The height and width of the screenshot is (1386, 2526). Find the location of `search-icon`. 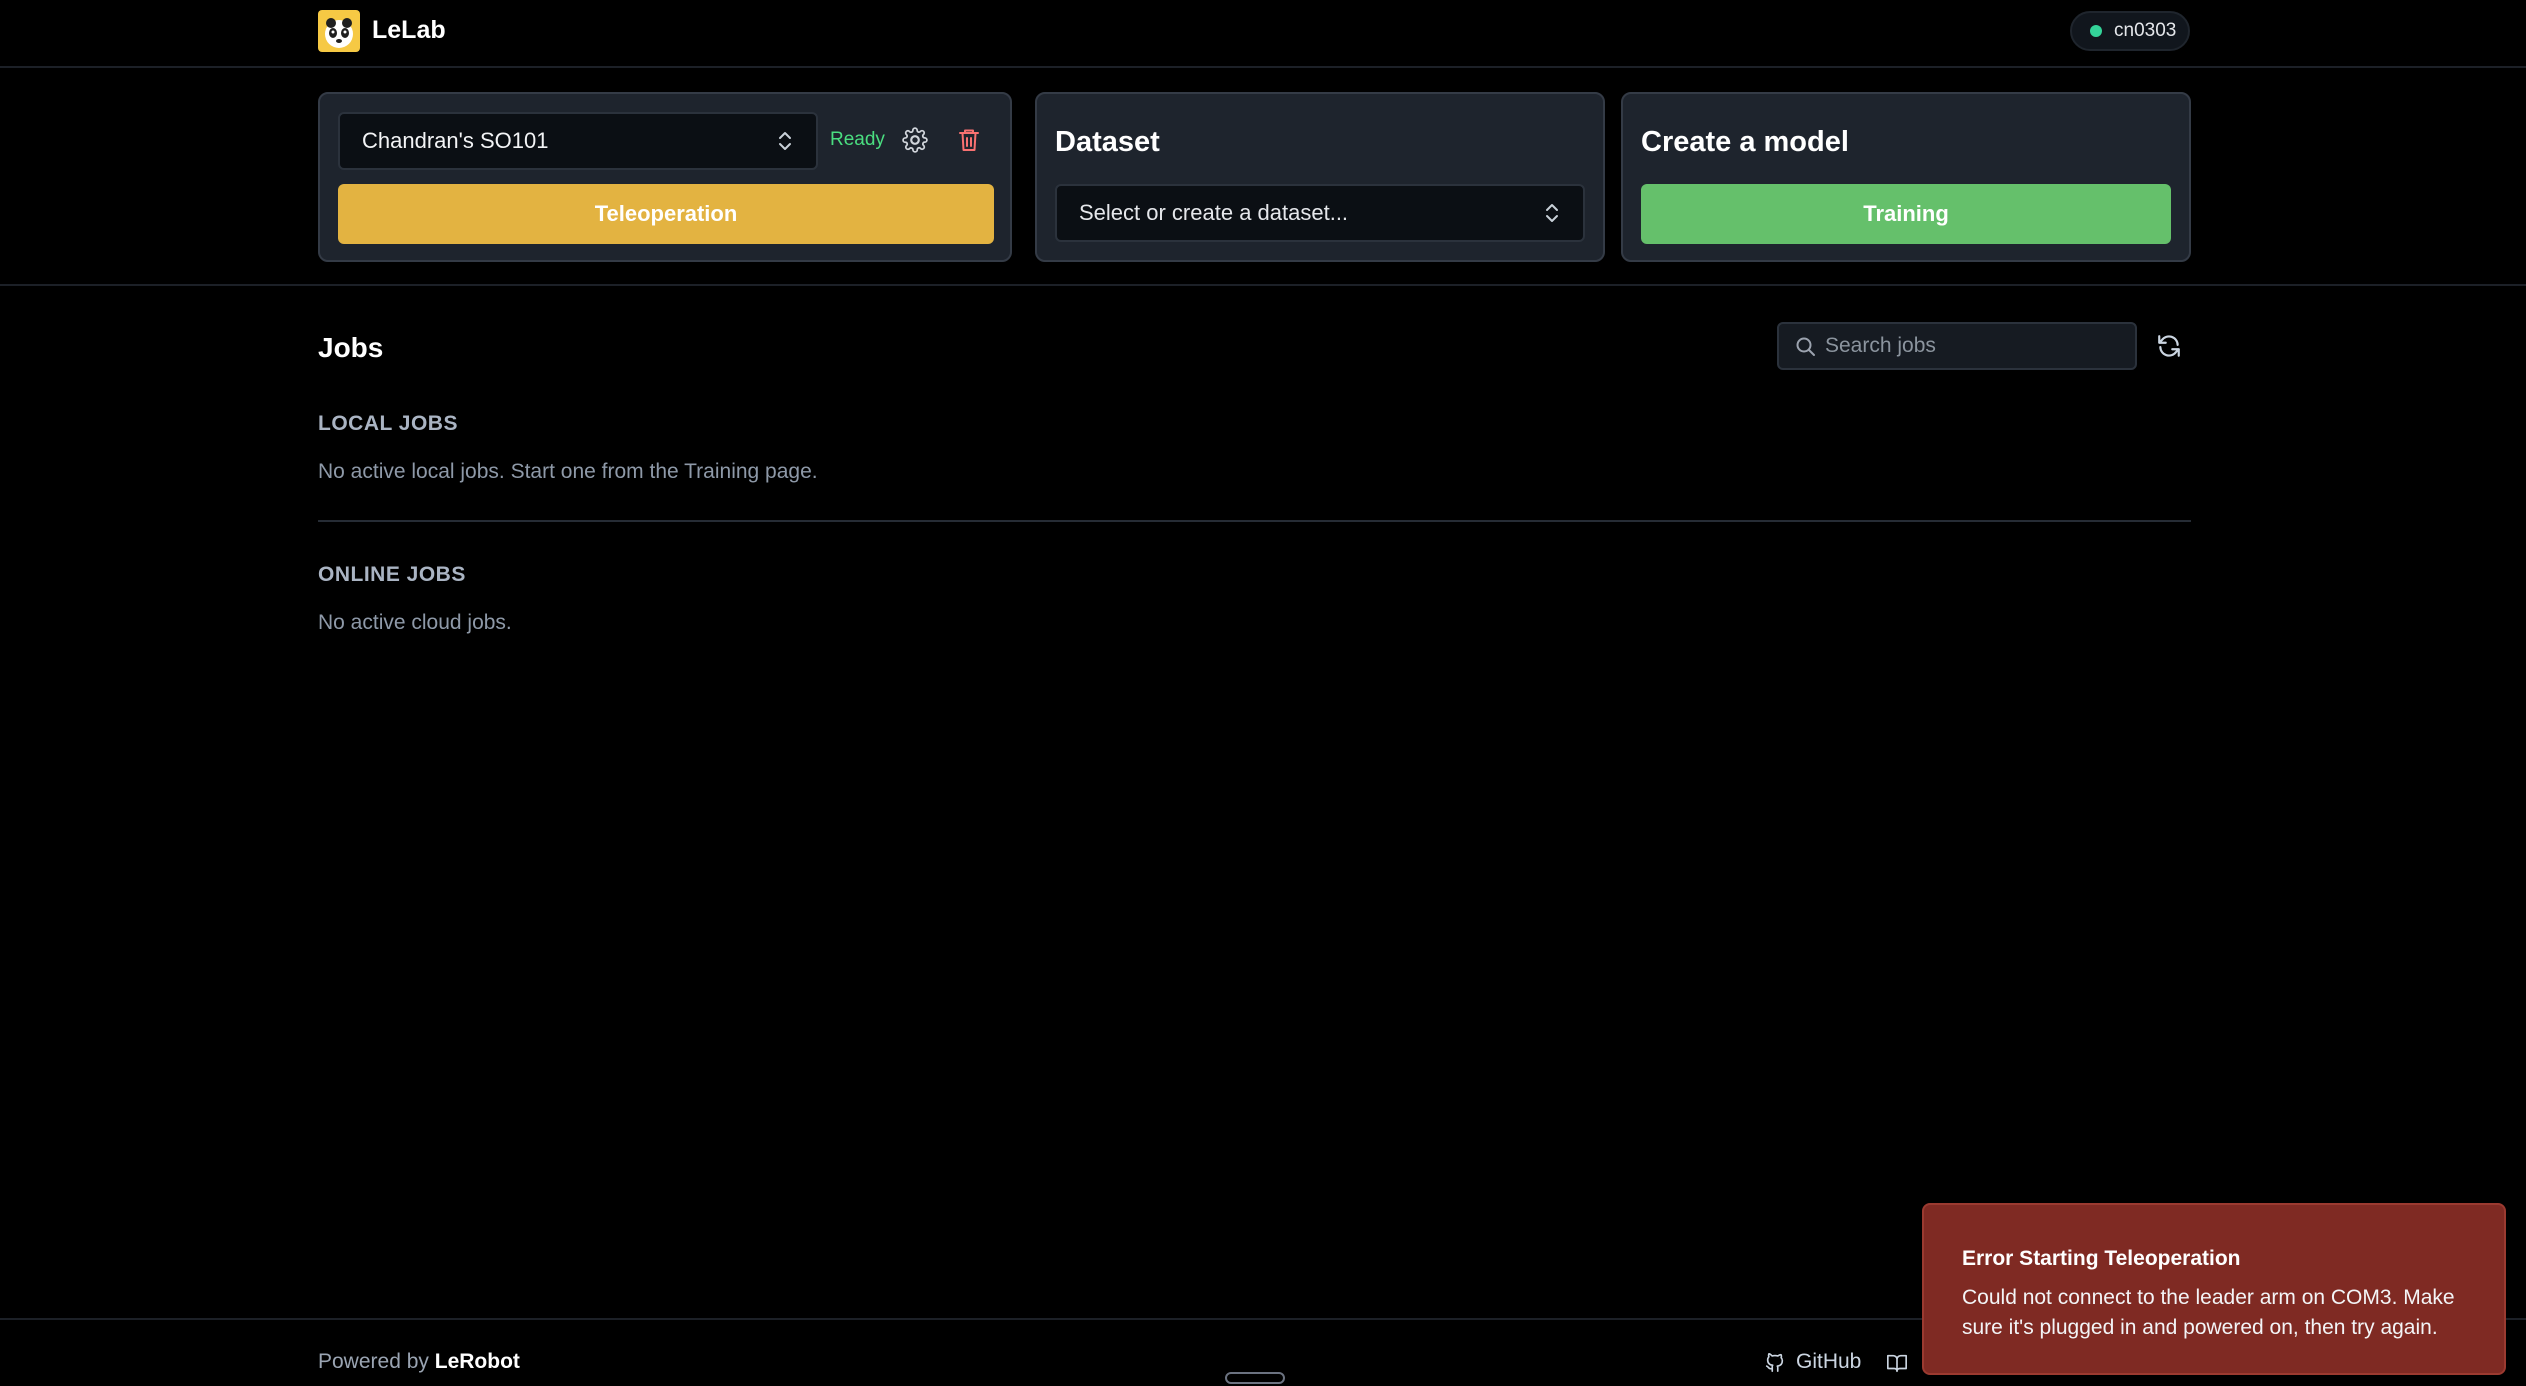

search-icon is located at coordinates (1805, 346).